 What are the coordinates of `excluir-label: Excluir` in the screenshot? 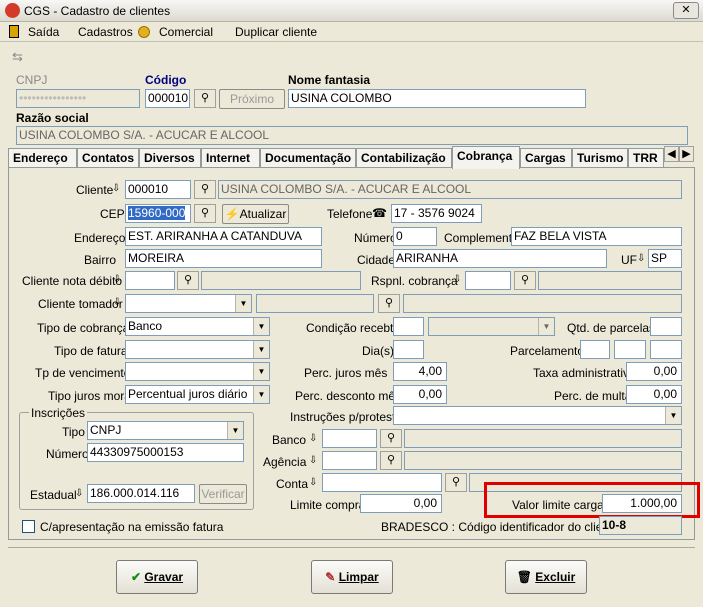 It's located at (555, 577).